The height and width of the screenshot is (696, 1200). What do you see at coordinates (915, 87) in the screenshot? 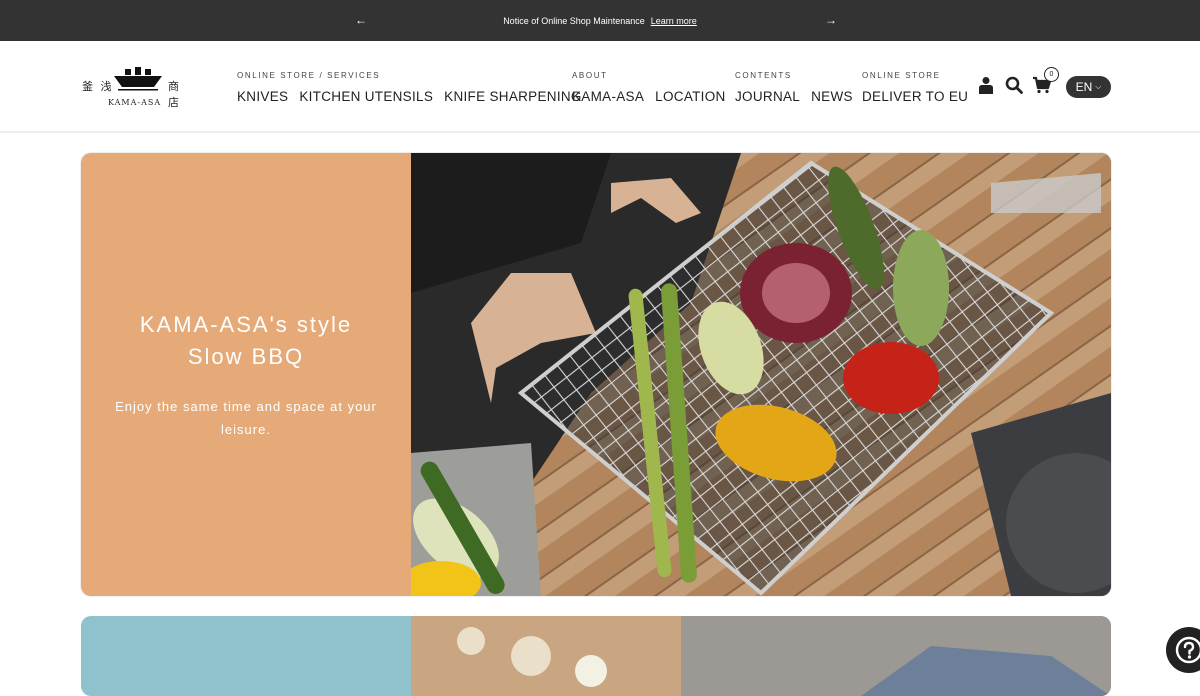
I see `nav-group-online-store: ONLINE STORE DELIVER TO EU` at bounding box center [915, 87].